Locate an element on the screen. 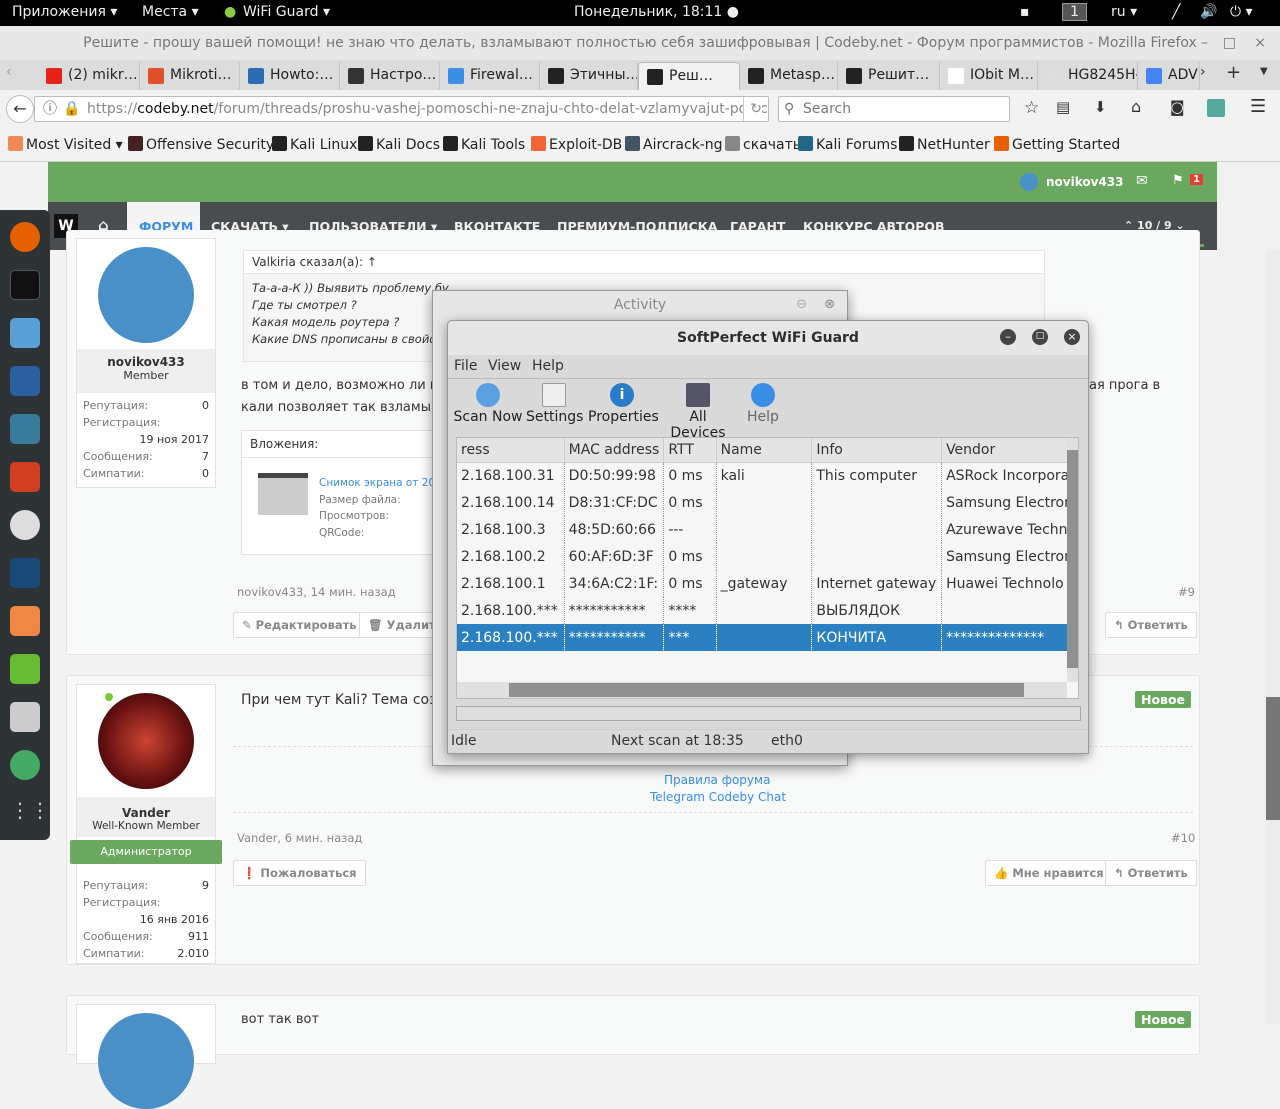  new-tab-button: + is located at coordinates (1233, 72).